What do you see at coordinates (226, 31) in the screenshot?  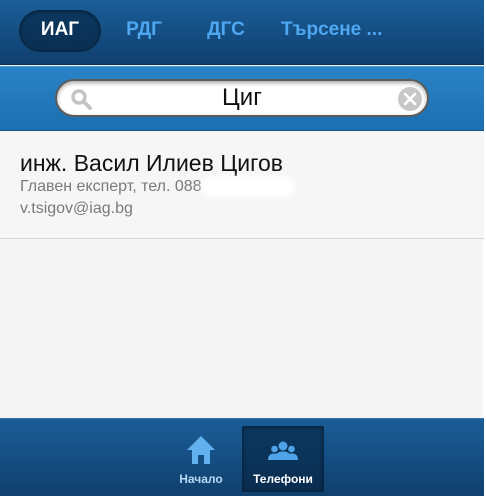 I see `tab-dgs: ДГС` at bounding box center [226, 31].